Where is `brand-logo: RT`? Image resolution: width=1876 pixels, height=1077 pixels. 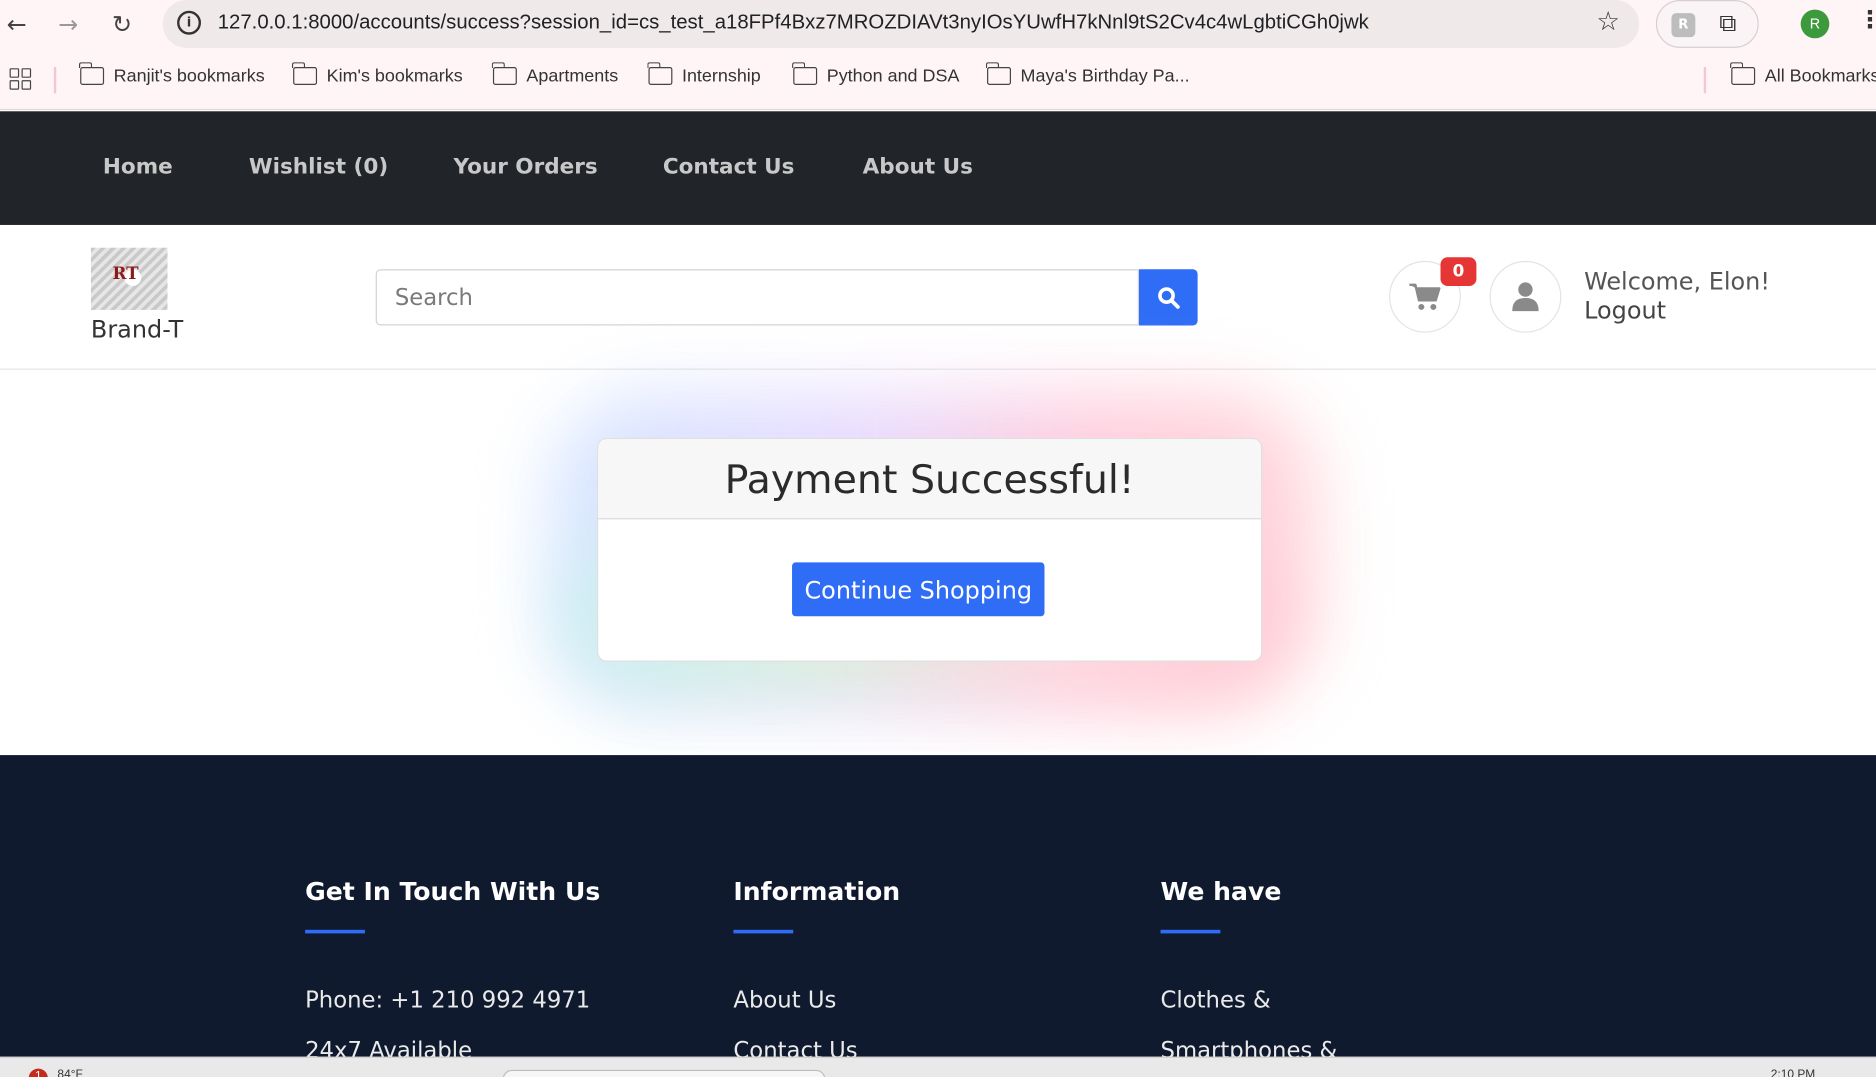 brand-logo: RT is located at coordinates (129, 278).